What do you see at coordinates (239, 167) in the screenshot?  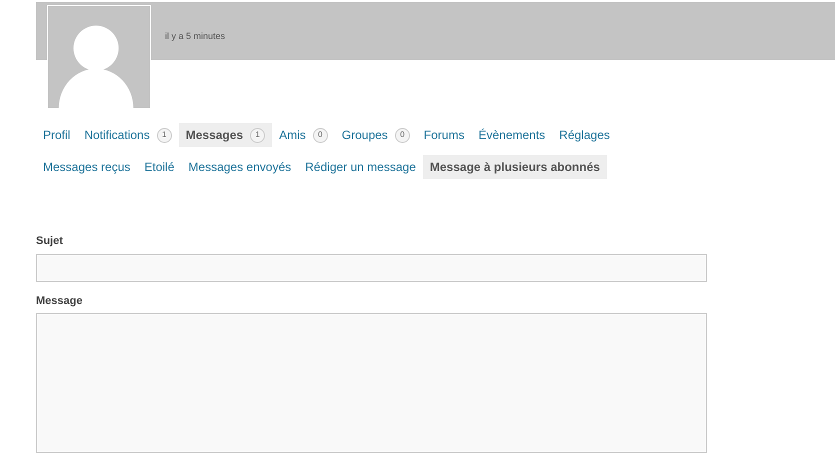 I see `nav-tab: Messages envoyés` at bounding box center [239, 167].